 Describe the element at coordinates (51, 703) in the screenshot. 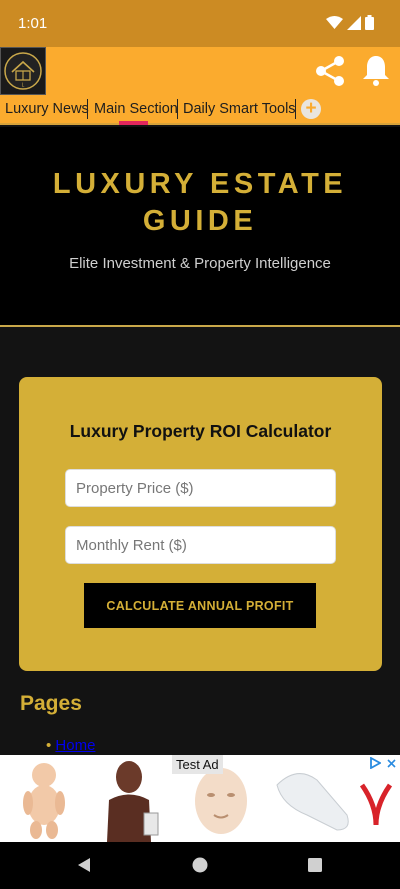

I see `pages-heading: Pages` at that location.